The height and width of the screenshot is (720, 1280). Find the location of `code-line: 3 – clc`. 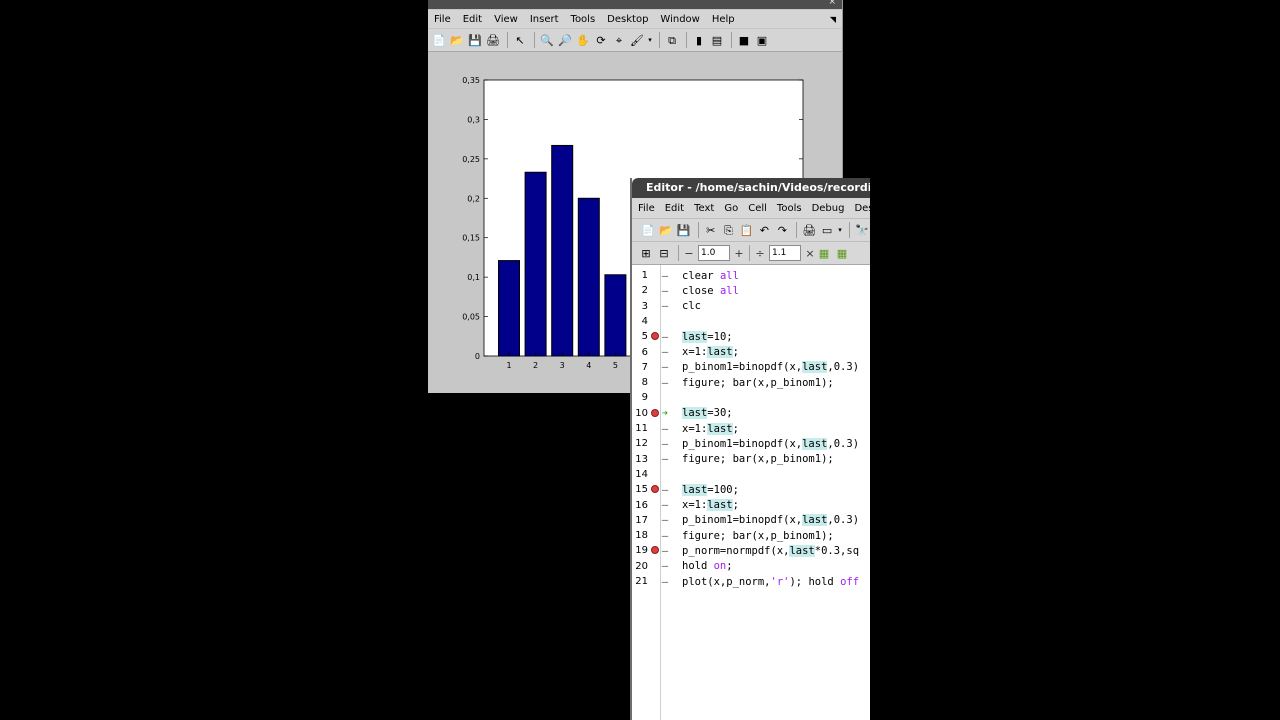

code-line: 3 – clc is located at coordinates (751, 306).